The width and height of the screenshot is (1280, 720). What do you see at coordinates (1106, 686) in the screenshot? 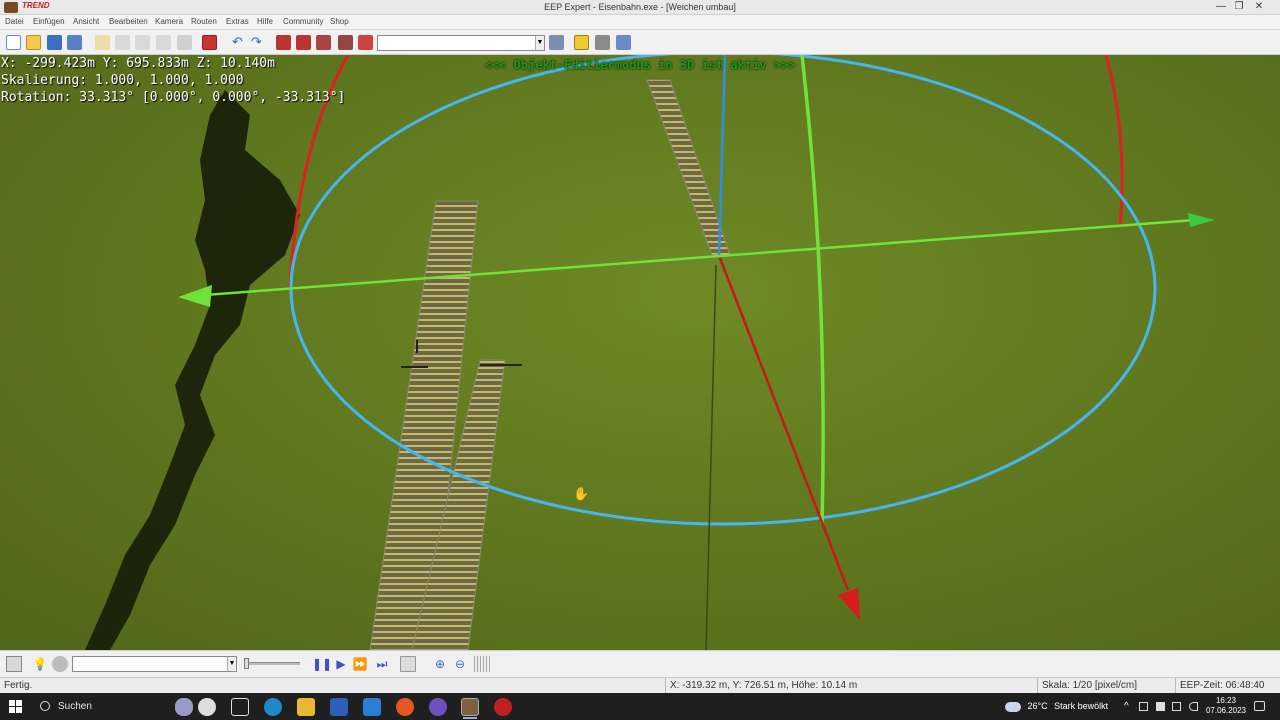
I see `scale-readout: Skala: 1/20 [pixel/cm]` at bounding box center [1106, 686].